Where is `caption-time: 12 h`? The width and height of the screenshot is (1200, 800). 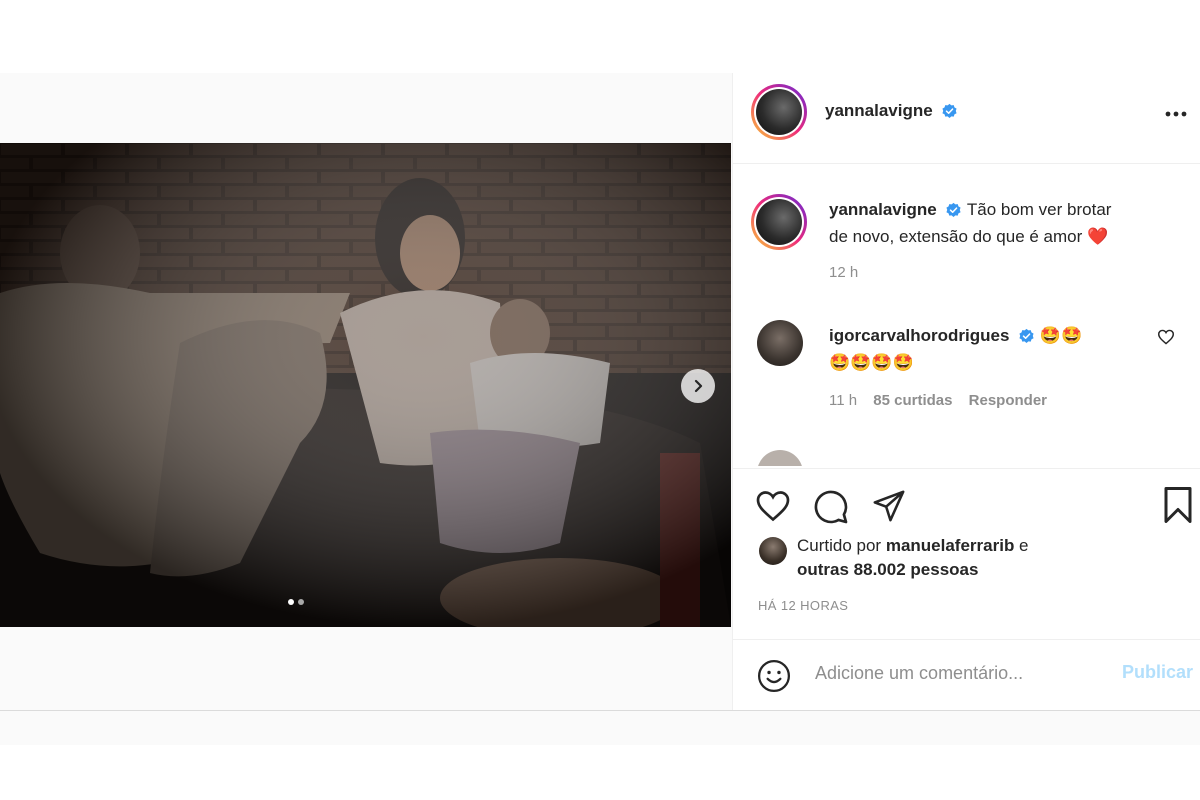 caption-time: 12 h is located at coordinates (844, 272).